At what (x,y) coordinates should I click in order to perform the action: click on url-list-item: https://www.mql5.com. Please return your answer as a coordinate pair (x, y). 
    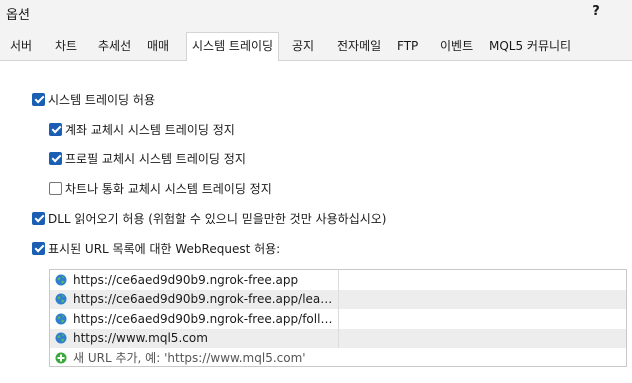
    Looking at the image, I should click on (338, 338).